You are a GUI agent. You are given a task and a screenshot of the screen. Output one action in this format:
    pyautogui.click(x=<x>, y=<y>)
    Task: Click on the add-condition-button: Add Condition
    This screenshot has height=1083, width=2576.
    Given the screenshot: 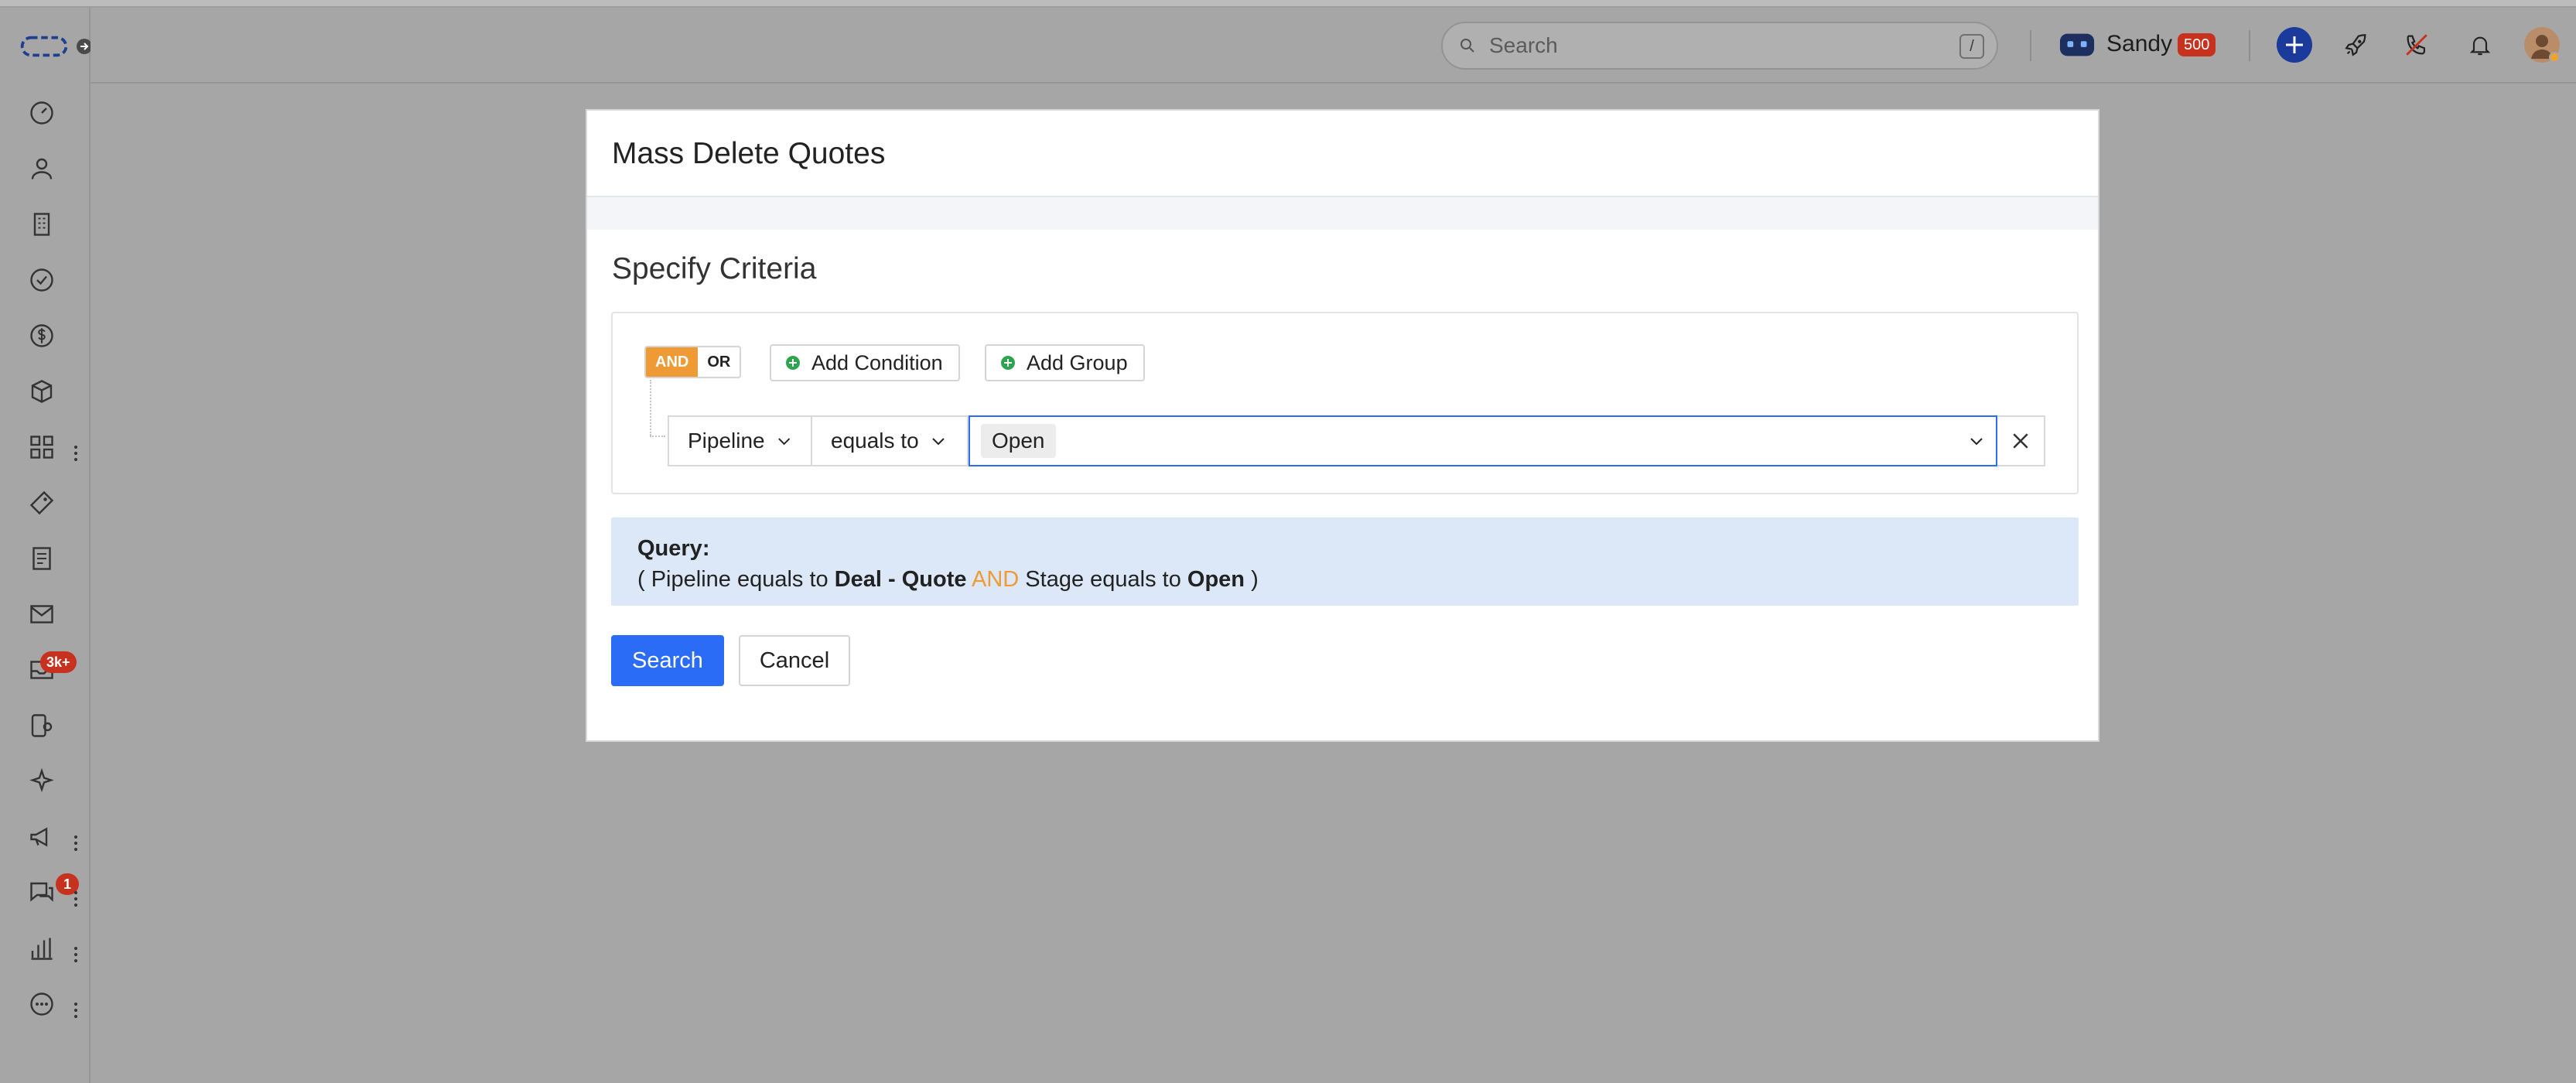 What is the action you would take?
    pyautogui.click(x=865, y=362)
    